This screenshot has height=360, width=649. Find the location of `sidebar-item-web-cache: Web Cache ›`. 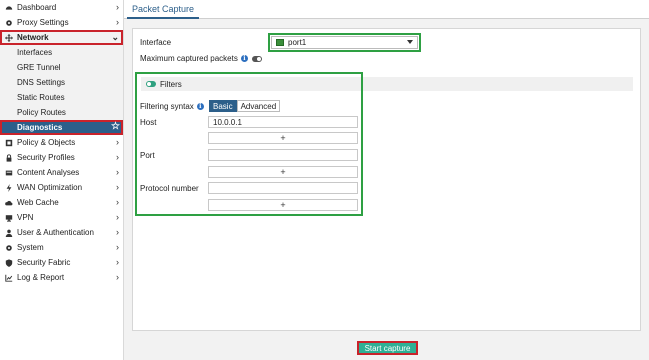

sidebar-item-web-cache: Web Cache › is located at coordinates (61, 202).